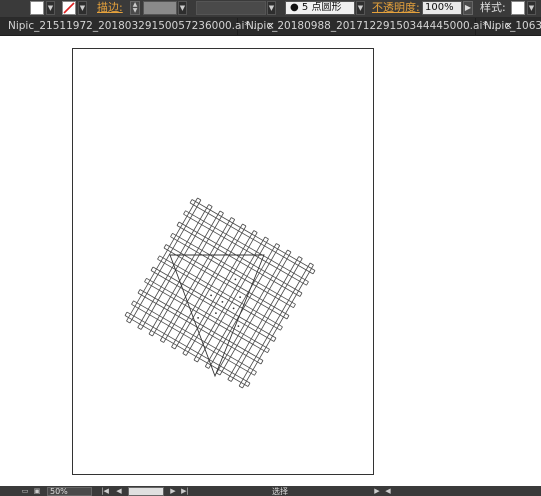  Describe the element at coordinates (25, 491) in the screenshot. I see `artboard-nav-icon: ▭` at that location.